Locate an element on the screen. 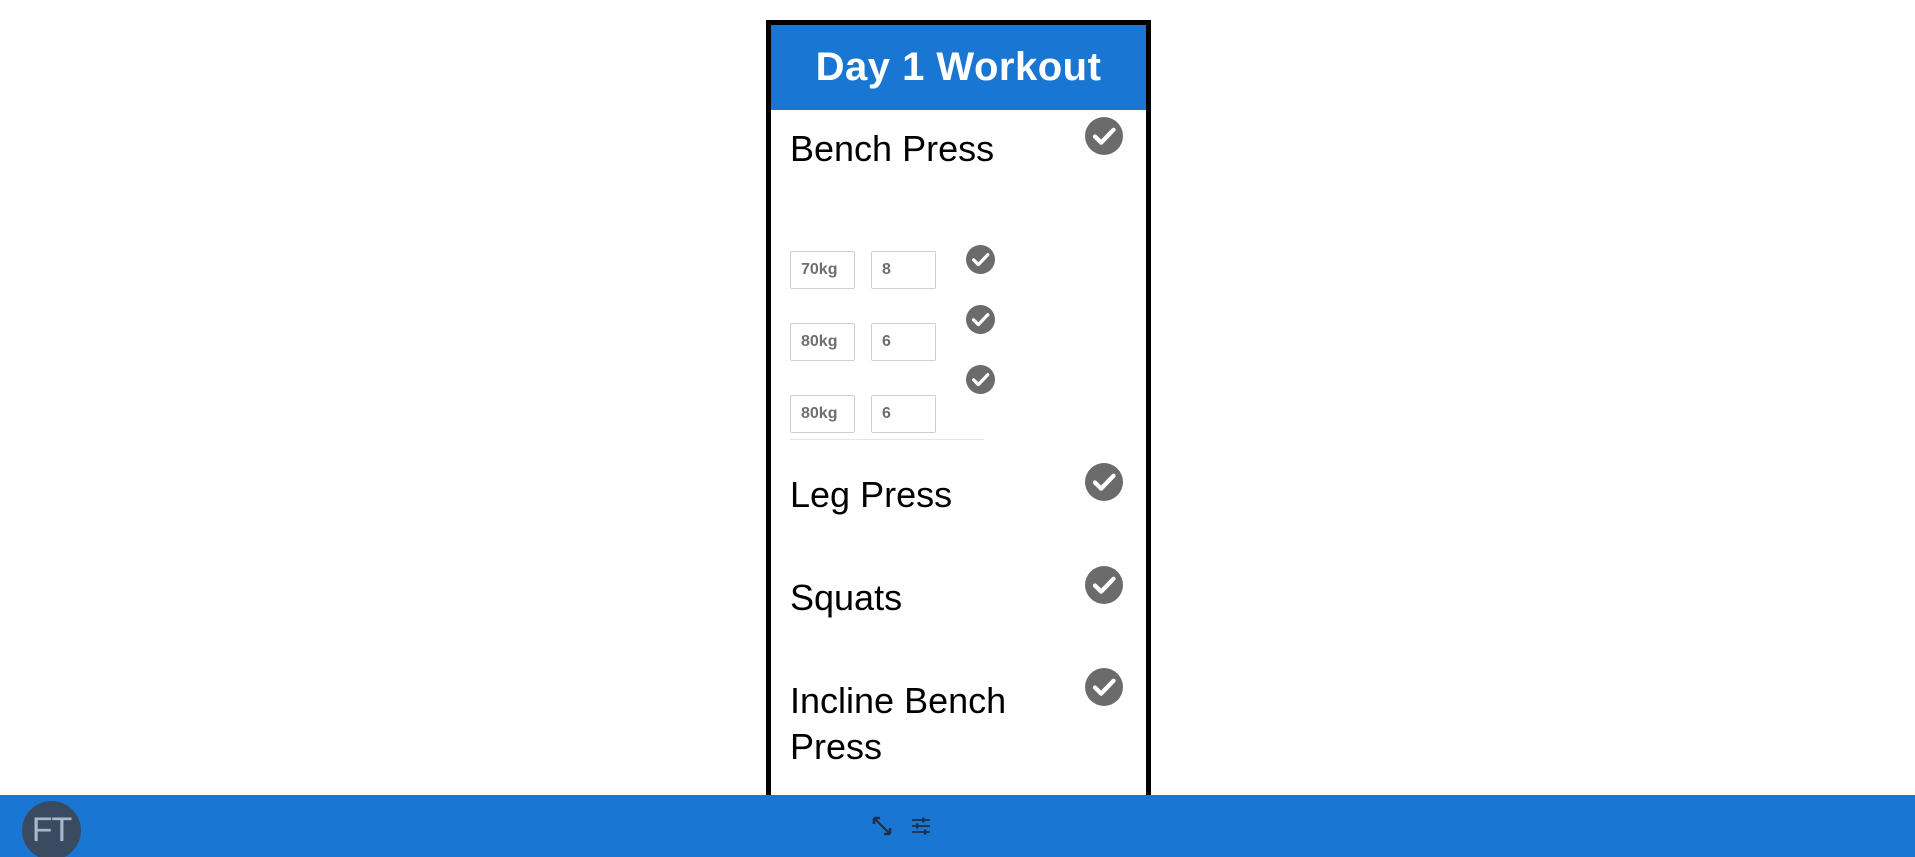 The image size is (1915, 857). divider is located at coordinates (887, 439).